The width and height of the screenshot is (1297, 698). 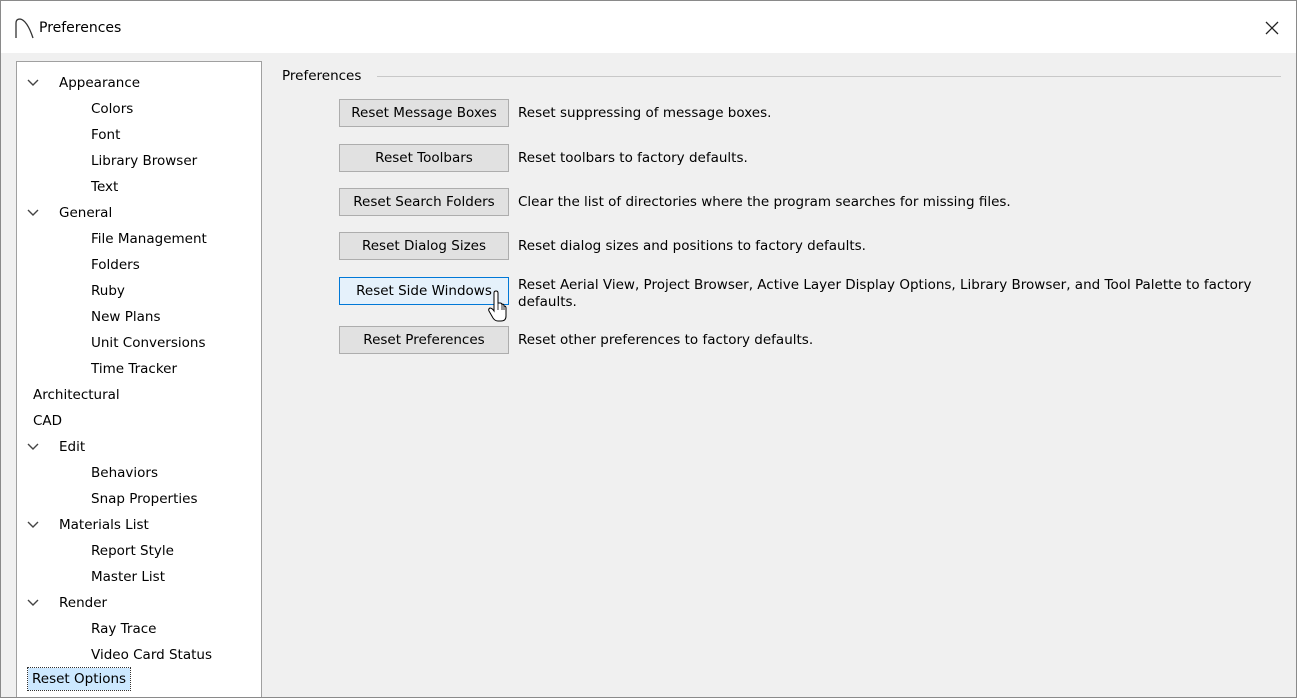 I want to click on tree-item-behaviors: Behaviors, so click(x=124, y=473).